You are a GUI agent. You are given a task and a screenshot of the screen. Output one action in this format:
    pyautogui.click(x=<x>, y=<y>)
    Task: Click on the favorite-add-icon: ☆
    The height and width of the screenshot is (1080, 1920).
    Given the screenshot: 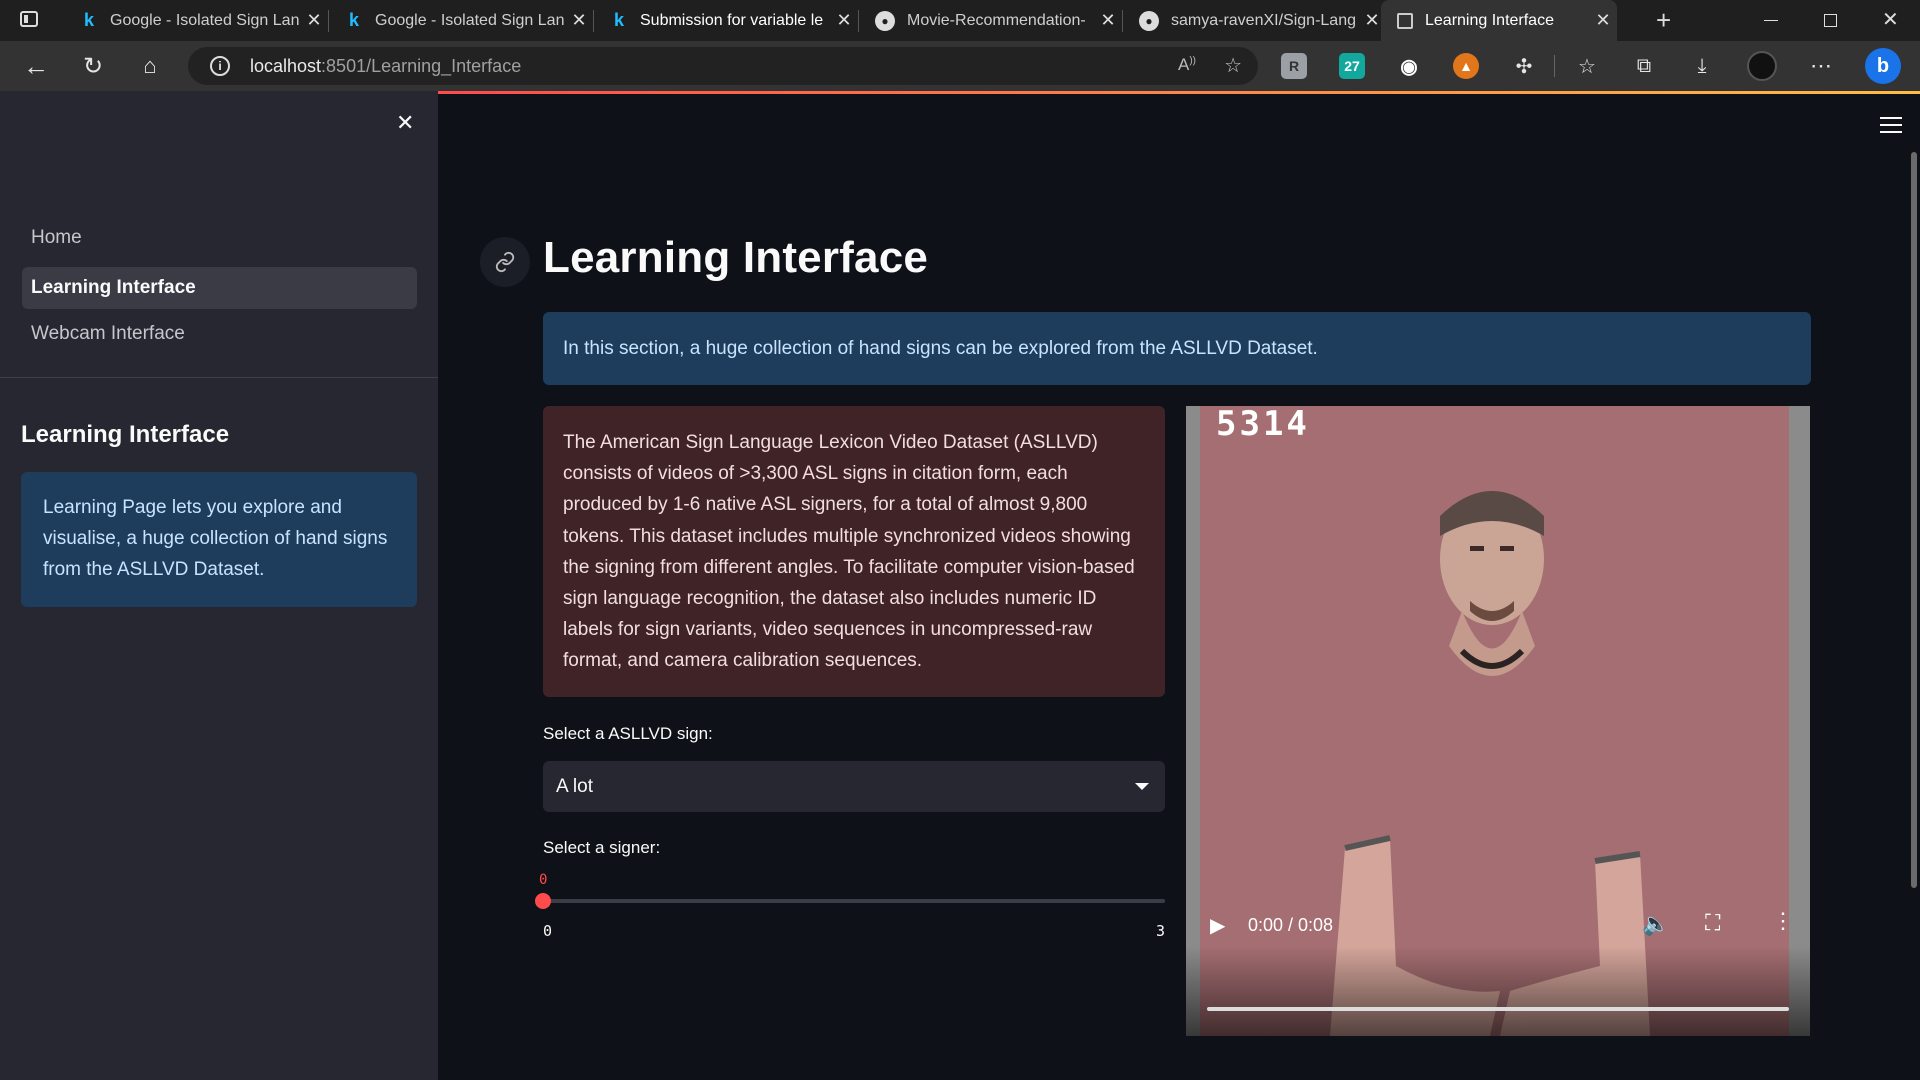 What is the action you would take?
    pyautogui.click(x=1233, y=65)
    